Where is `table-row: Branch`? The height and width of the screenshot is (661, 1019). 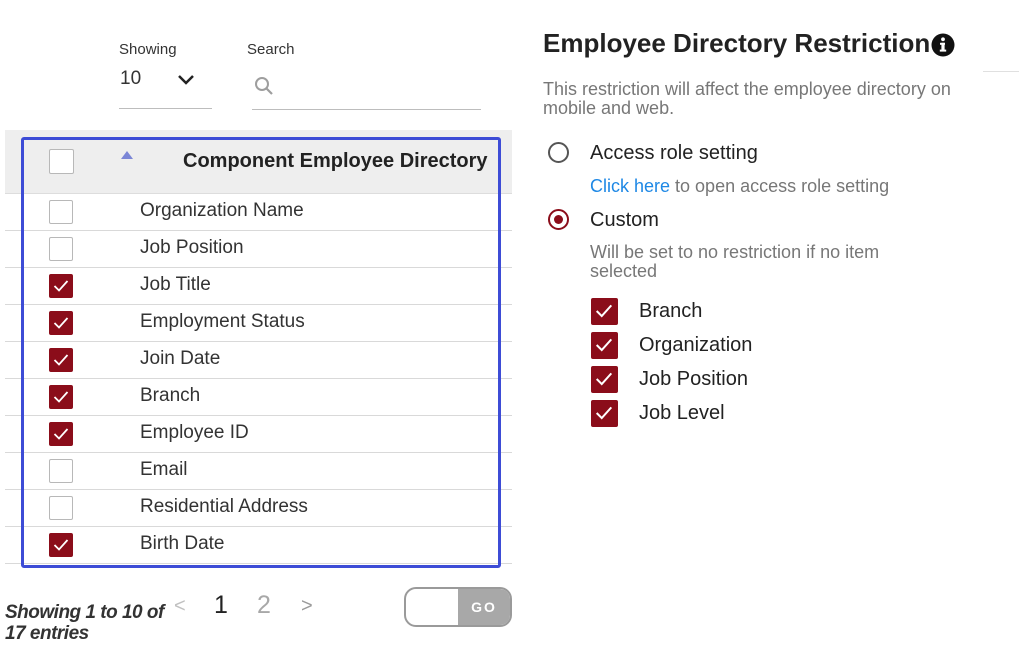 table-row: Branch is located at coordinates (258, 397).